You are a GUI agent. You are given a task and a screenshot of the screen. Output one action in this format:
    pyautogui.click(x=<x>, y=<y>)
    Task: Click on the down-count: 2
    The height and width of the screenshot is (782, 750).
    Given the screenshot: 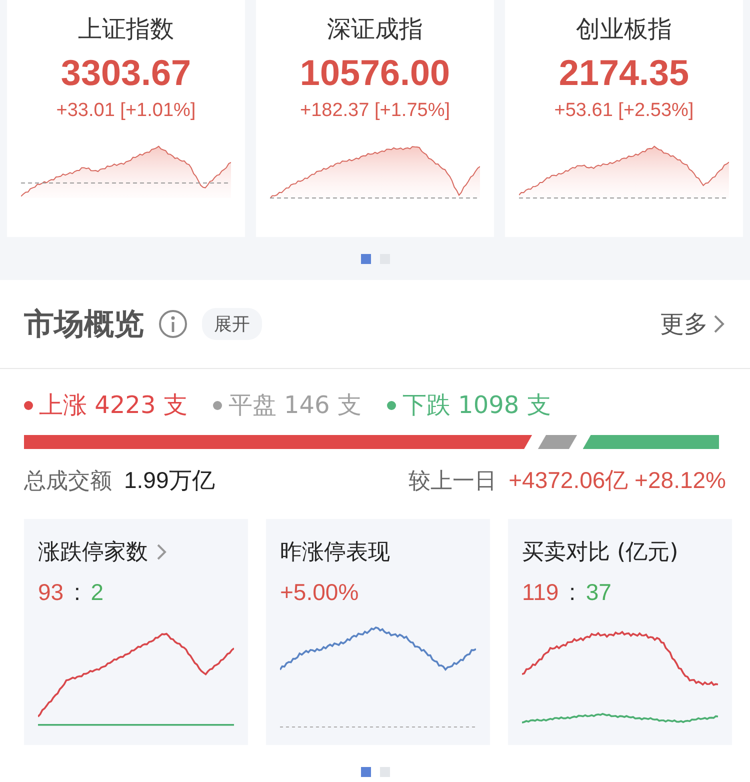 What is the action you would take?
    pyautogui.click(x=97, y=592)
    